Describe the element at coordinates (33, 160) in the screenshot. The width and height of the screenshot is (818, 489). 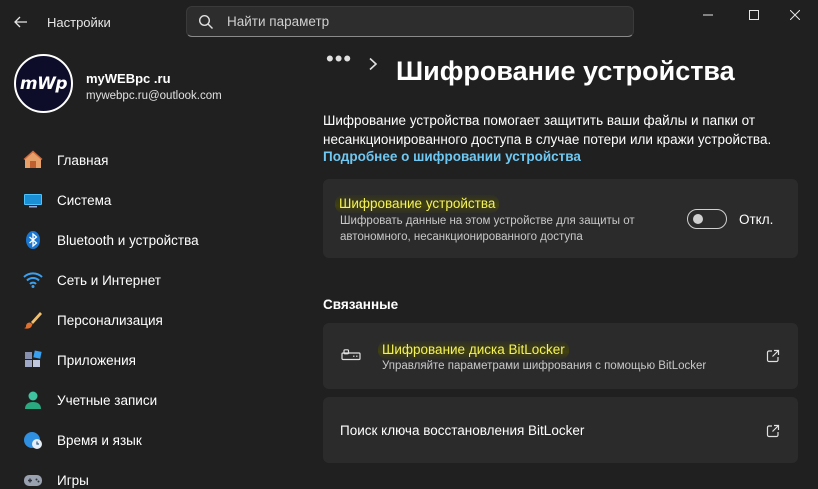
I see `home-icon` at that location.